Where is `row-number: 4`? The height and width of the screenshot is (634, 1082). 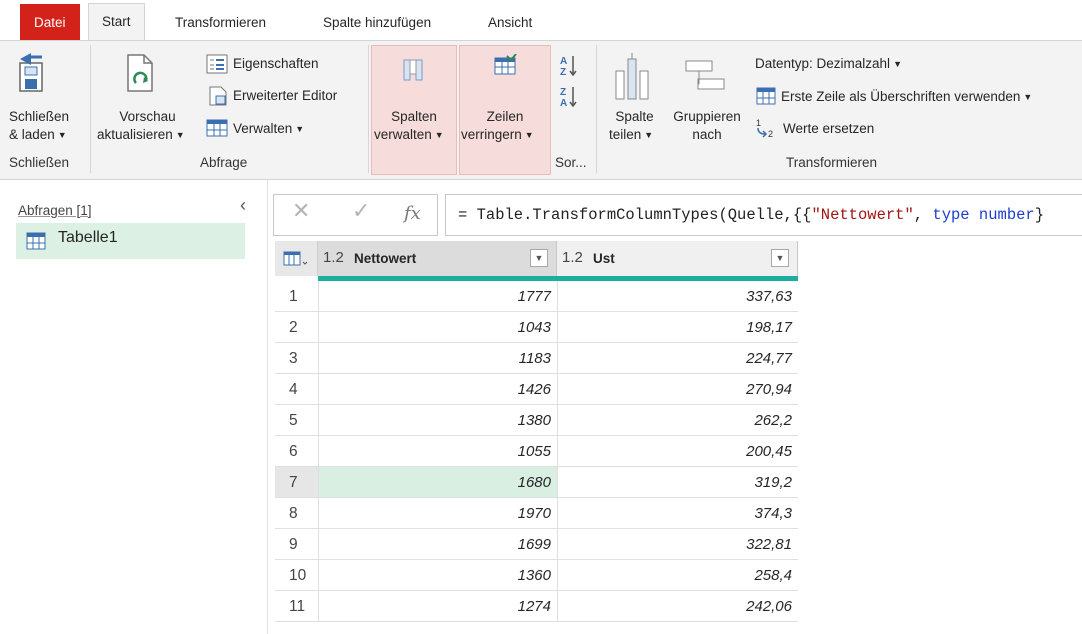
row-number: 4 is located at coordinates (296, 389).